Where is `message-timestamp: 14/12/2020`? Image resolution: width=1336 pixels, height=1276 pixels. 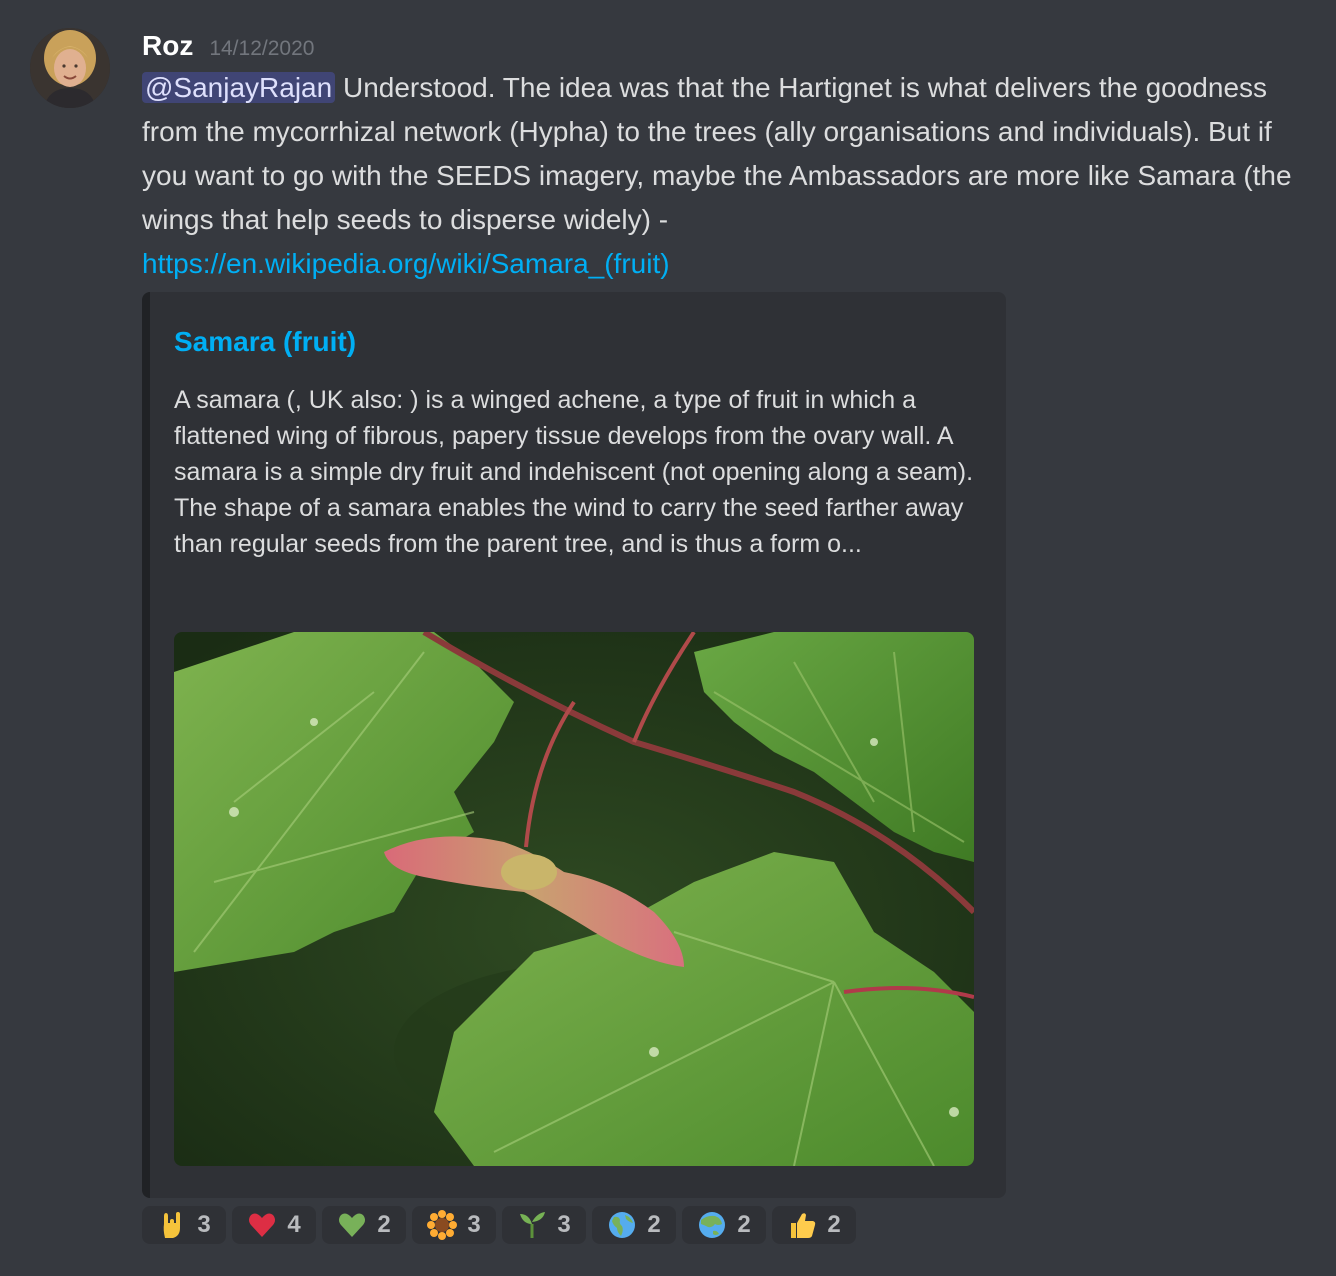
message-timestamp: 14/12/2020 is located at coordinates (262, 48).